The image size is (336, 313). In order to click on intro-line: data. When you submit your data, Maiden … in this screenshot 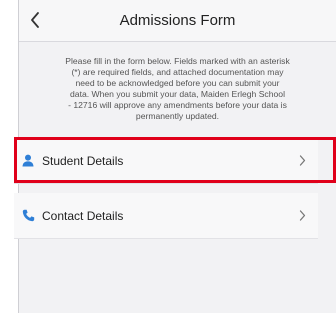, I will do `click(177, 94)`.